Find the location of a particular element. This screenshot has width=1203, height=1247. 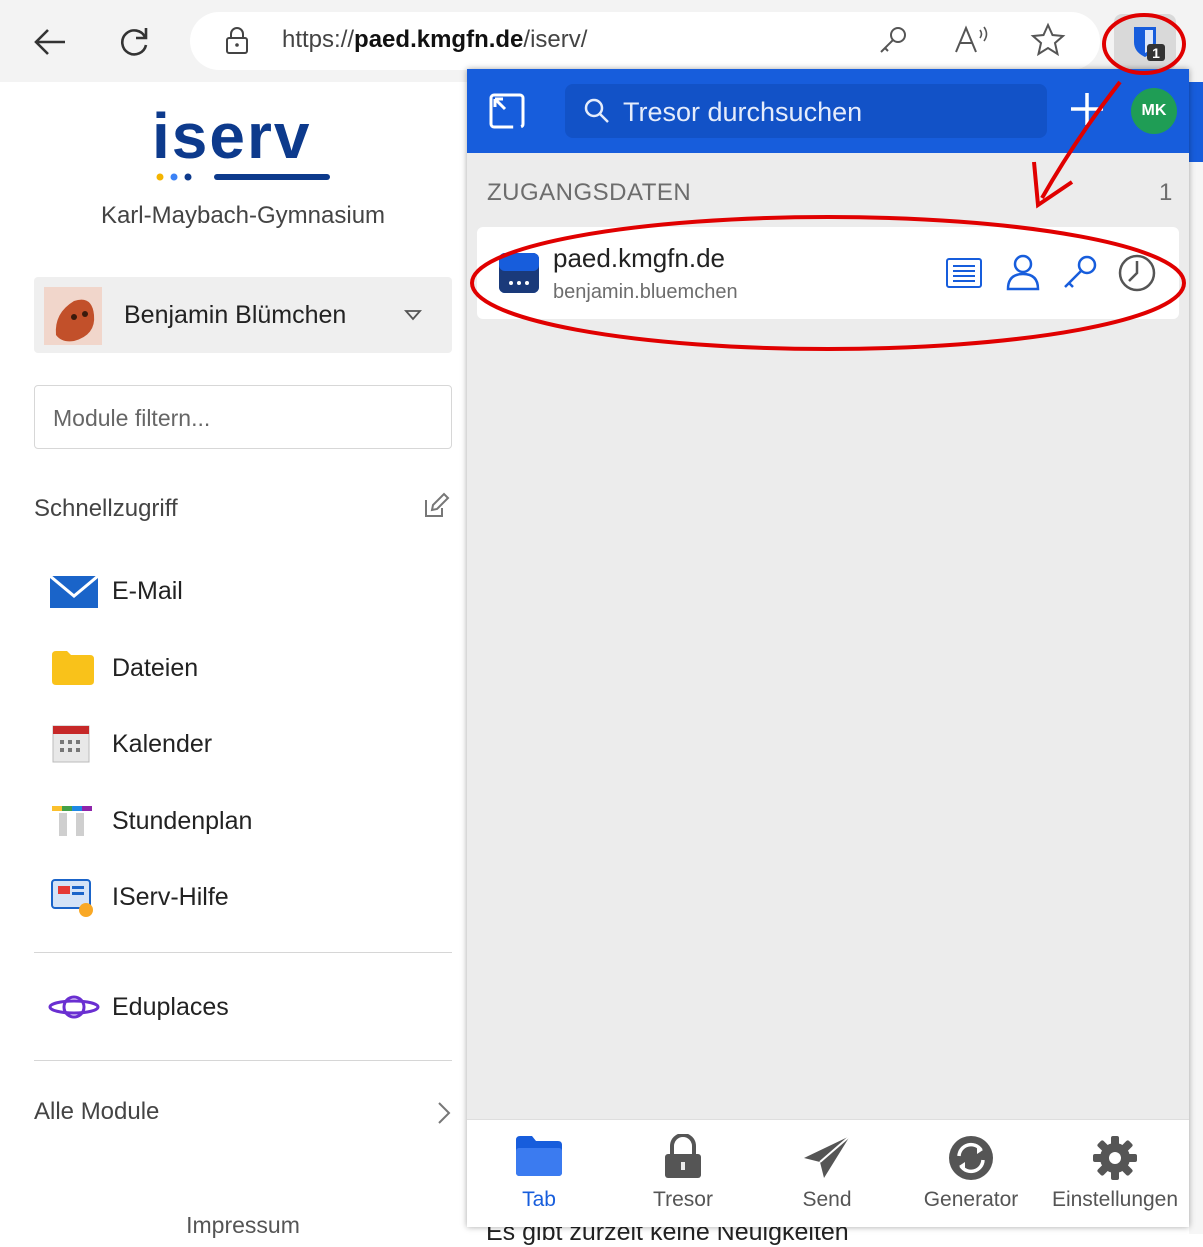

gear-icon is located at coordinates (1115, 1158).